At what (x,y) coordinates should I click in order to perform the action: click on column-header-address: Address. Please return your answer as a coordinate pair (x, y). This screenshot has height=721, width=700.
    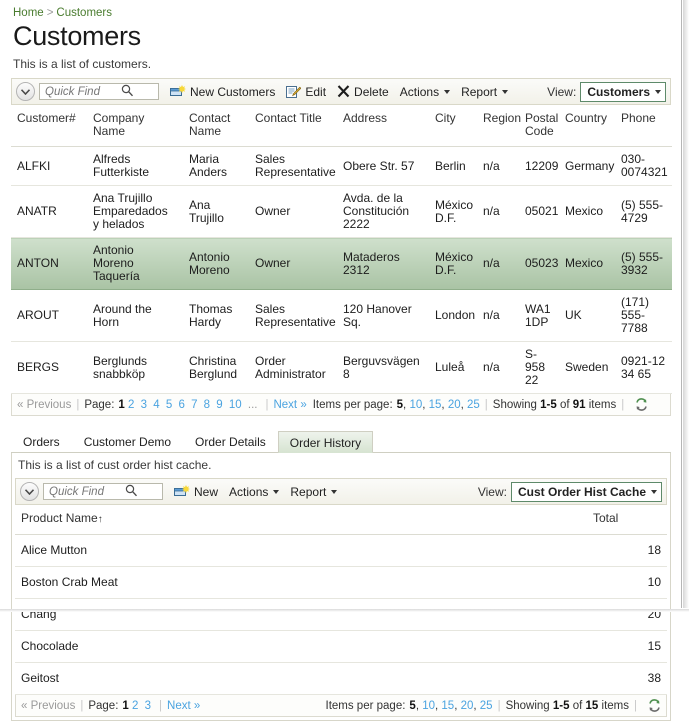
    Looking at the image, I should click on (383, 126).